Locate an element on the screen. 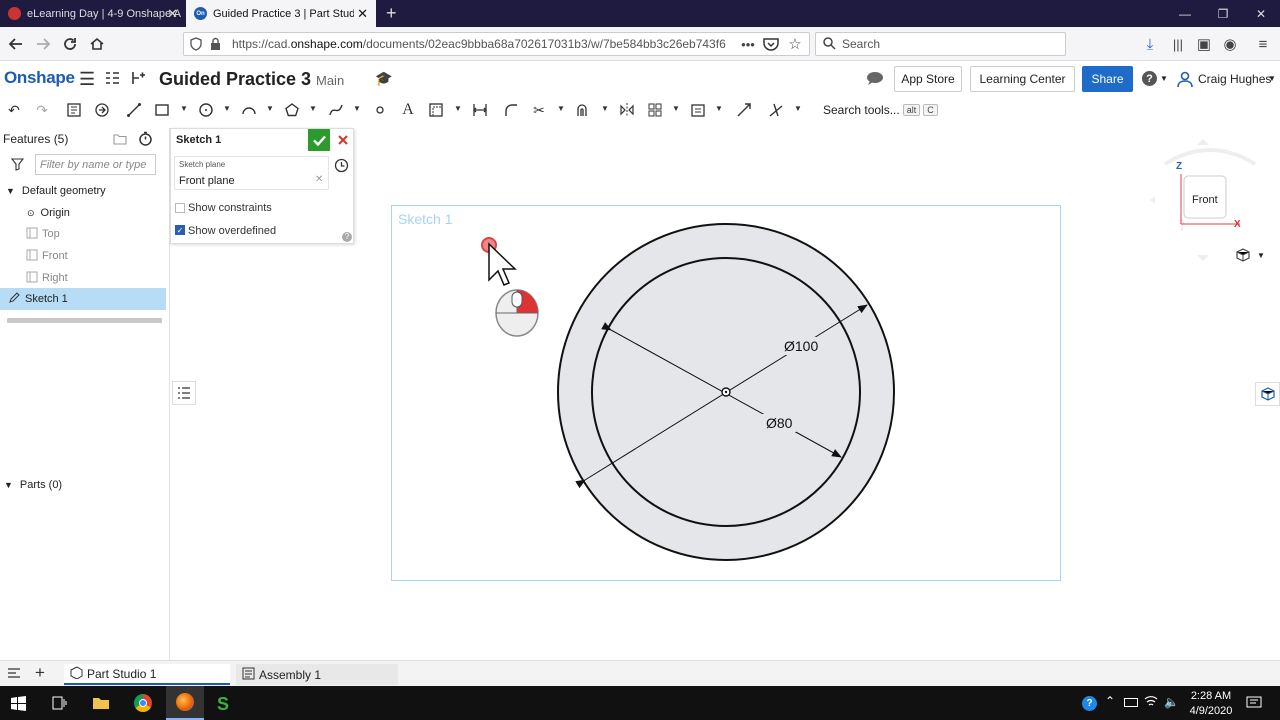  tab-assembly-1: Assembly 1 is located at coordinates (317, 674).